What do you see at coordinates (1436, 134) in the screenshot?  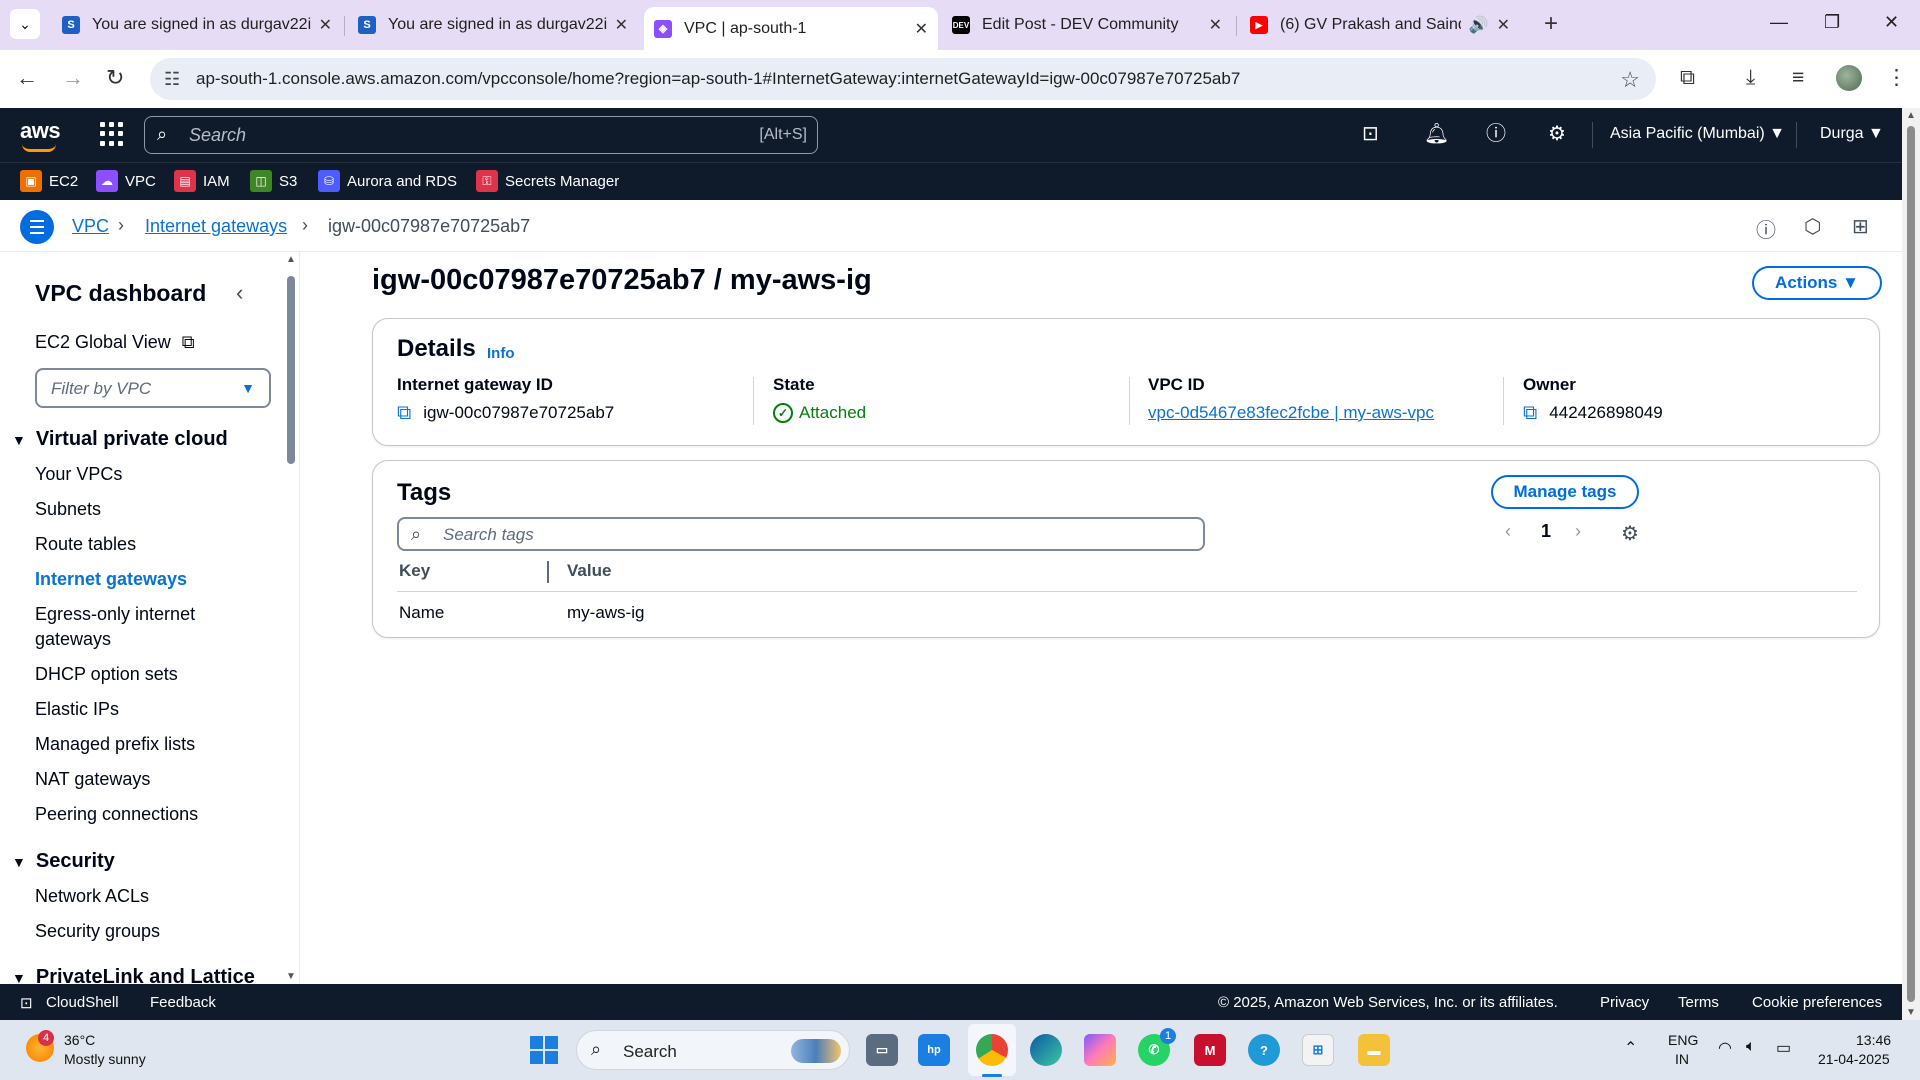 I see `notifications-bell-icon: 🔔︎` at bounding box center [1436, 134].